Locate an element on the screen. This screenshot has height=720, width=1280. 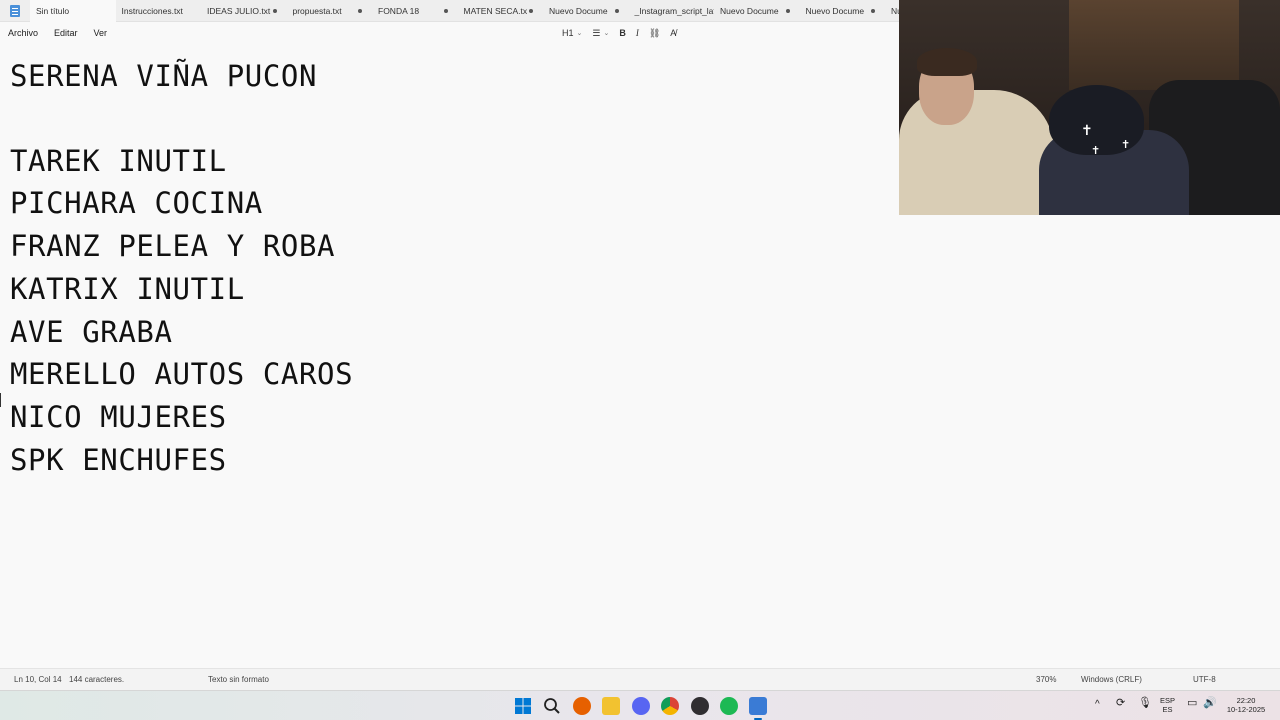
tab-label: FONDA 18 is located at coordinates (399, 10).